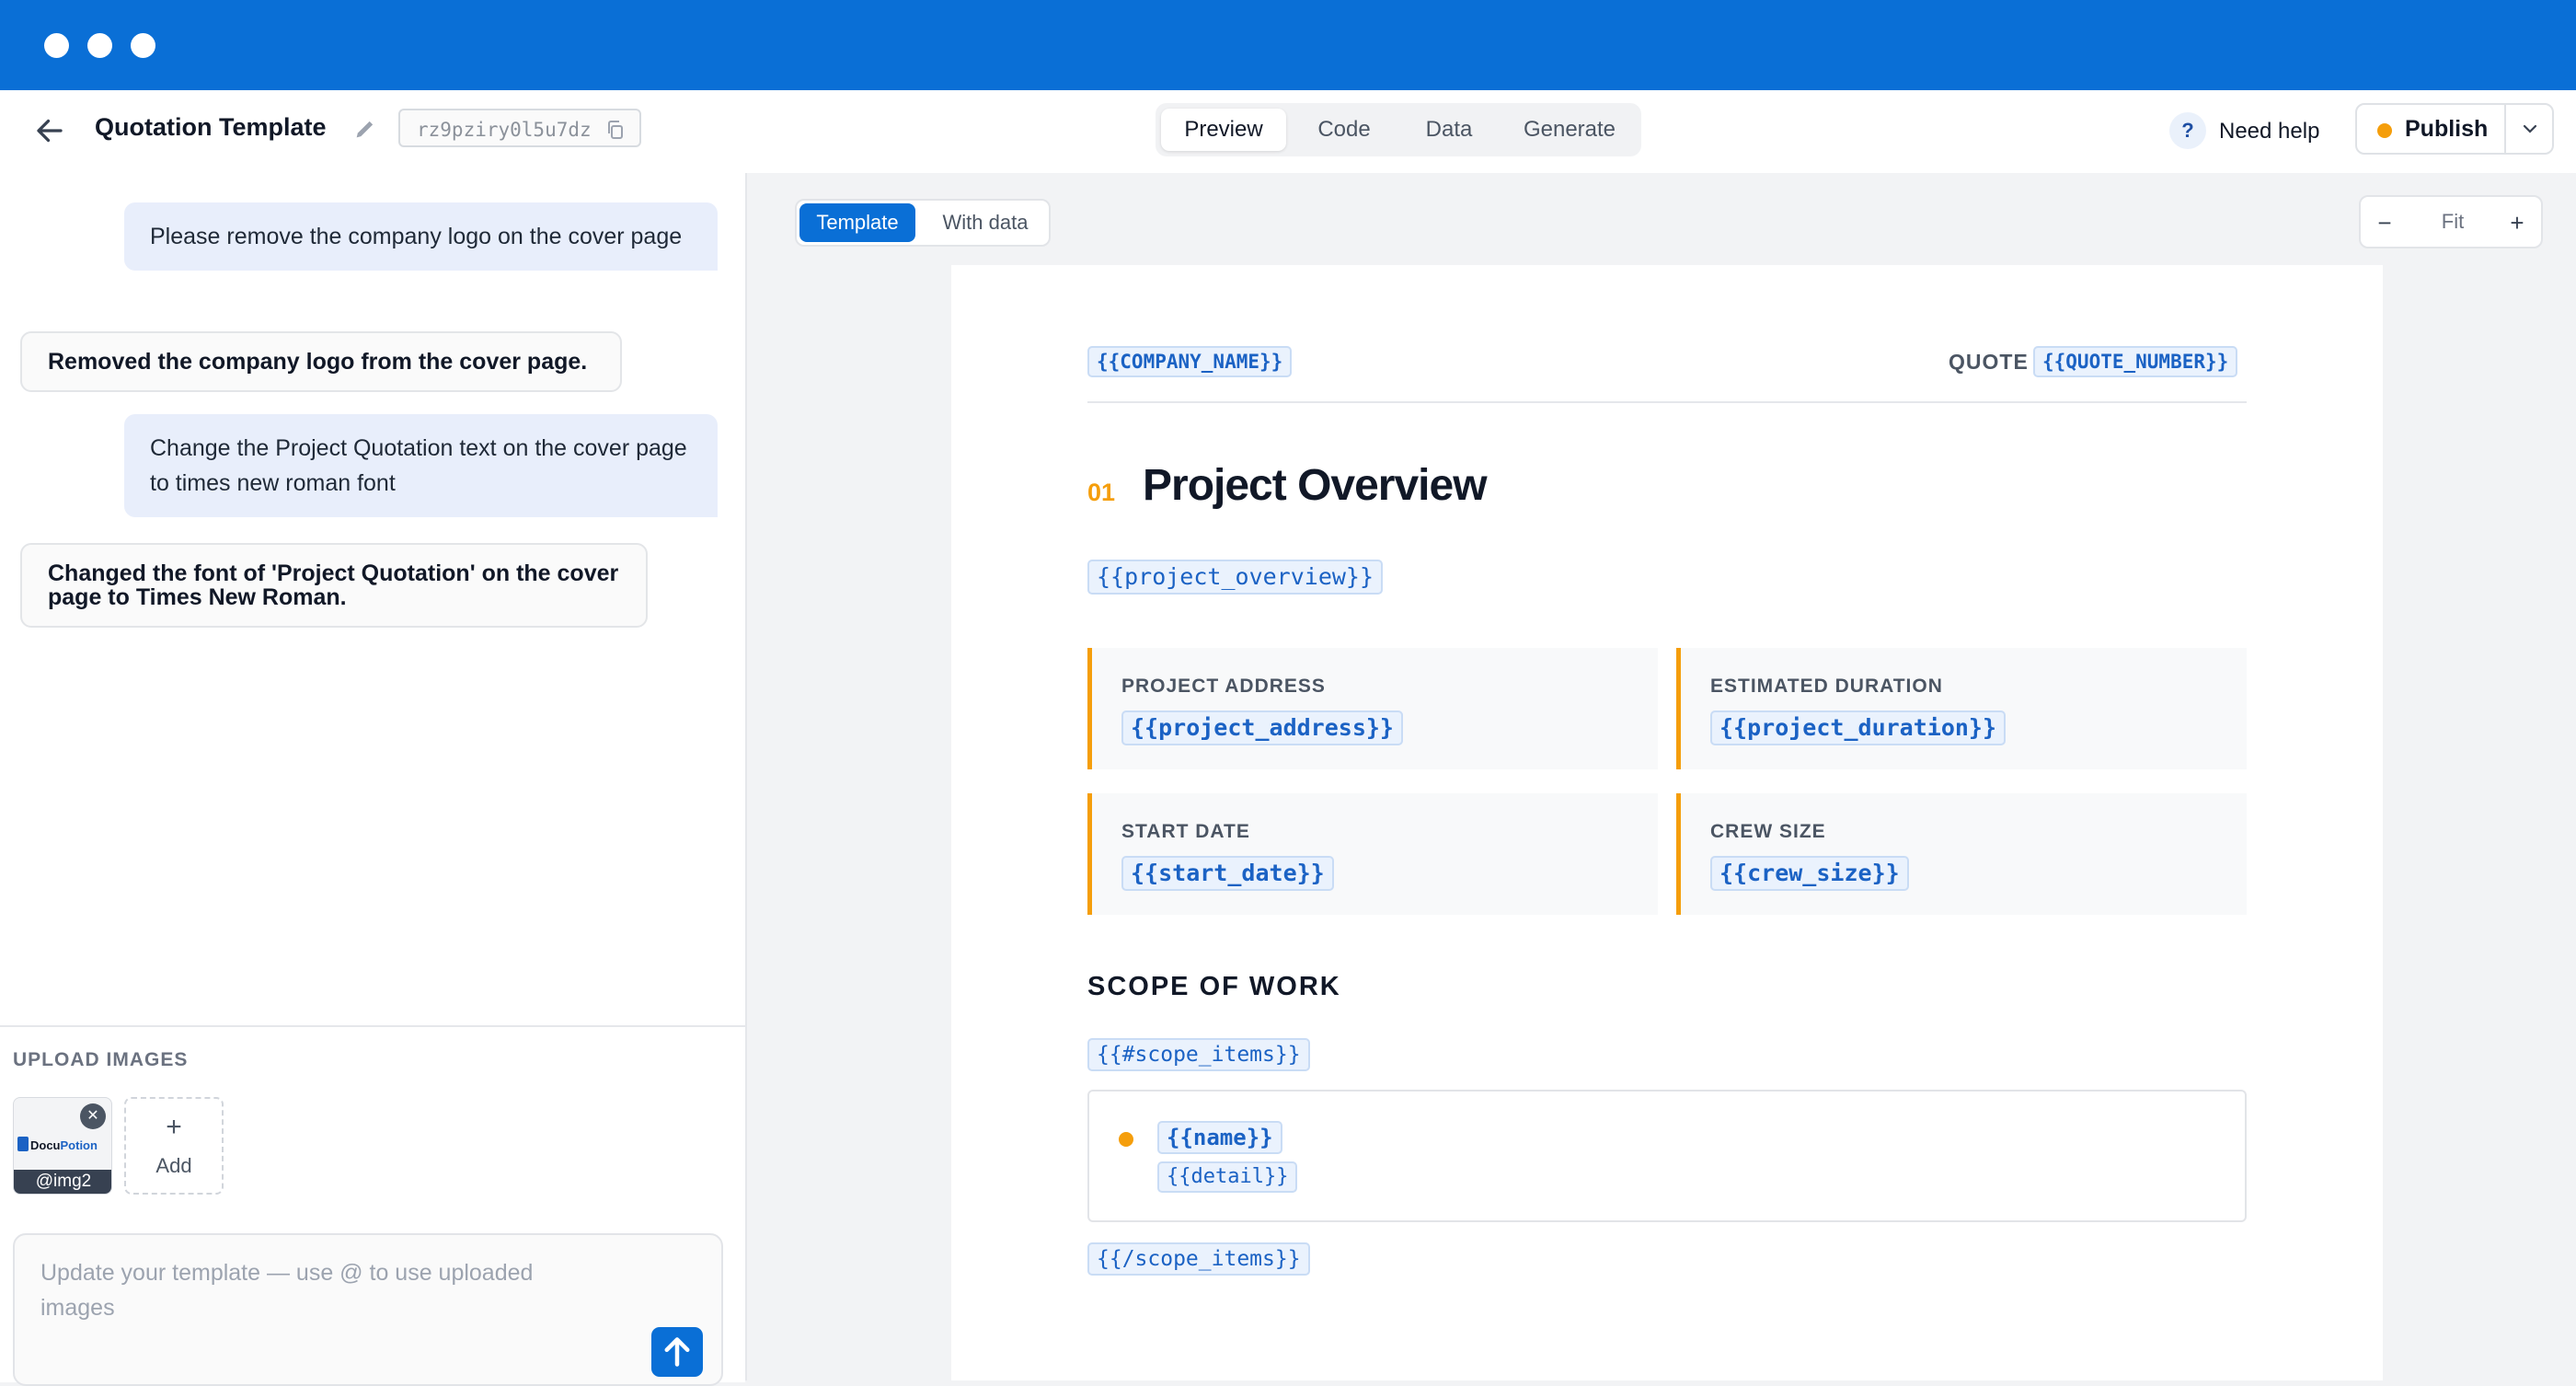 The width and height of the screenshot is (2576, 1386). Describe the element at coordinates (2269, 131) in the screenshot. I see `need-help-label: Need help` at that location.